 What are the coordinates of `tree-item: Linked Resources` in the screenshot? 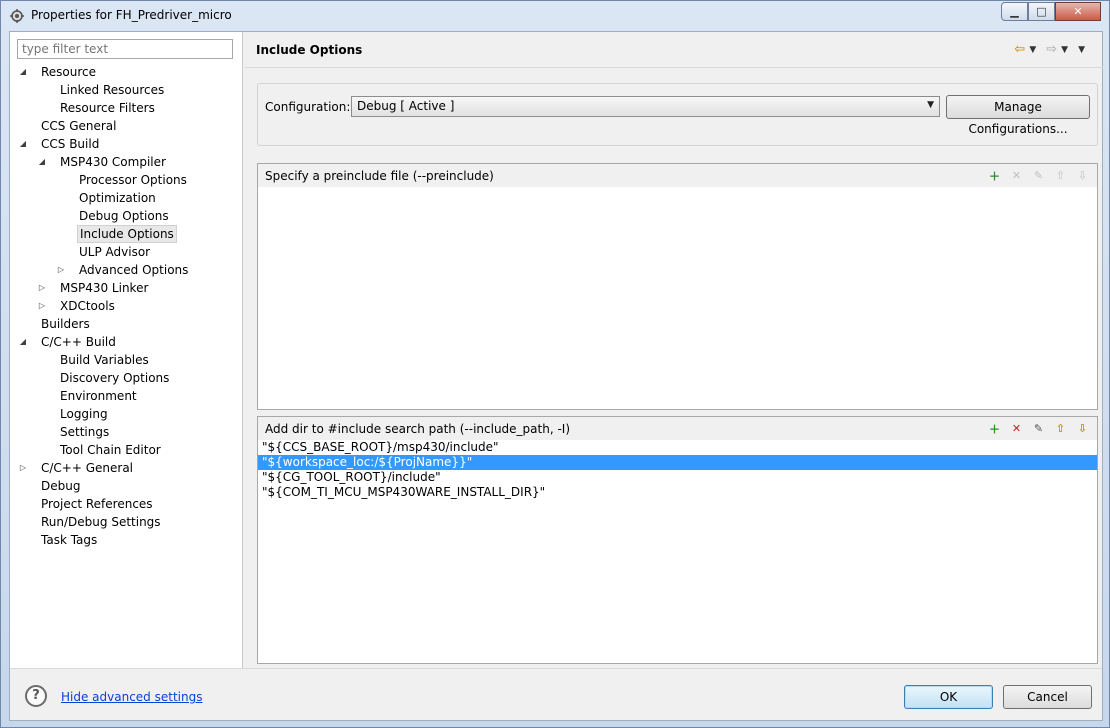 It's located at (126, 90).